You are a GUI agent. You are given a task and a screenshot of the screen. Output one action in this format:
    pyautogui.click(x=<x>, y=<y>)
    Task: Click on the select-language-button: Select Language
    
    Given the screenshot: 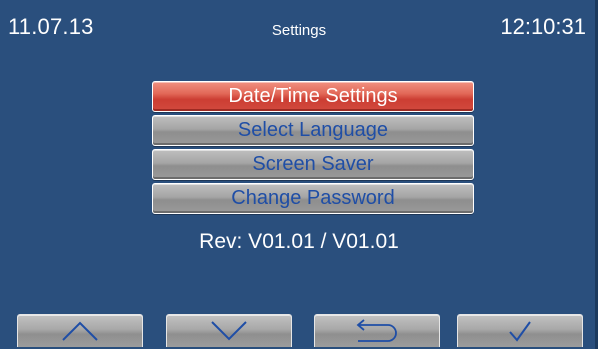 What is the action you would take?
    pyautogui.click(x=313, y=130)
    